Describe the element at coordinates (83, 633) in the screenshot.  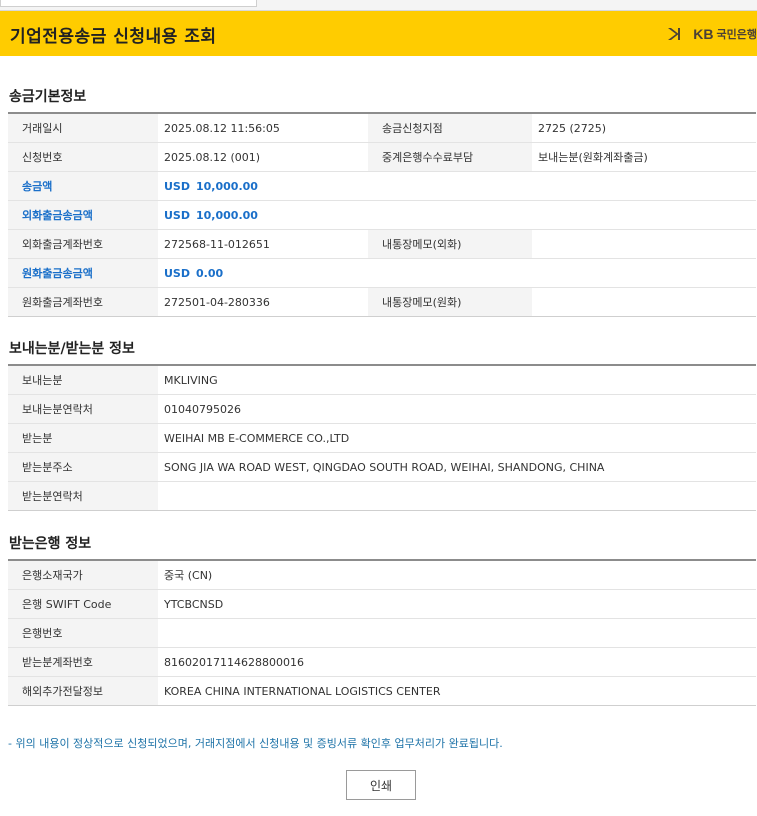
I see `row-label: 은행번호` at that location.